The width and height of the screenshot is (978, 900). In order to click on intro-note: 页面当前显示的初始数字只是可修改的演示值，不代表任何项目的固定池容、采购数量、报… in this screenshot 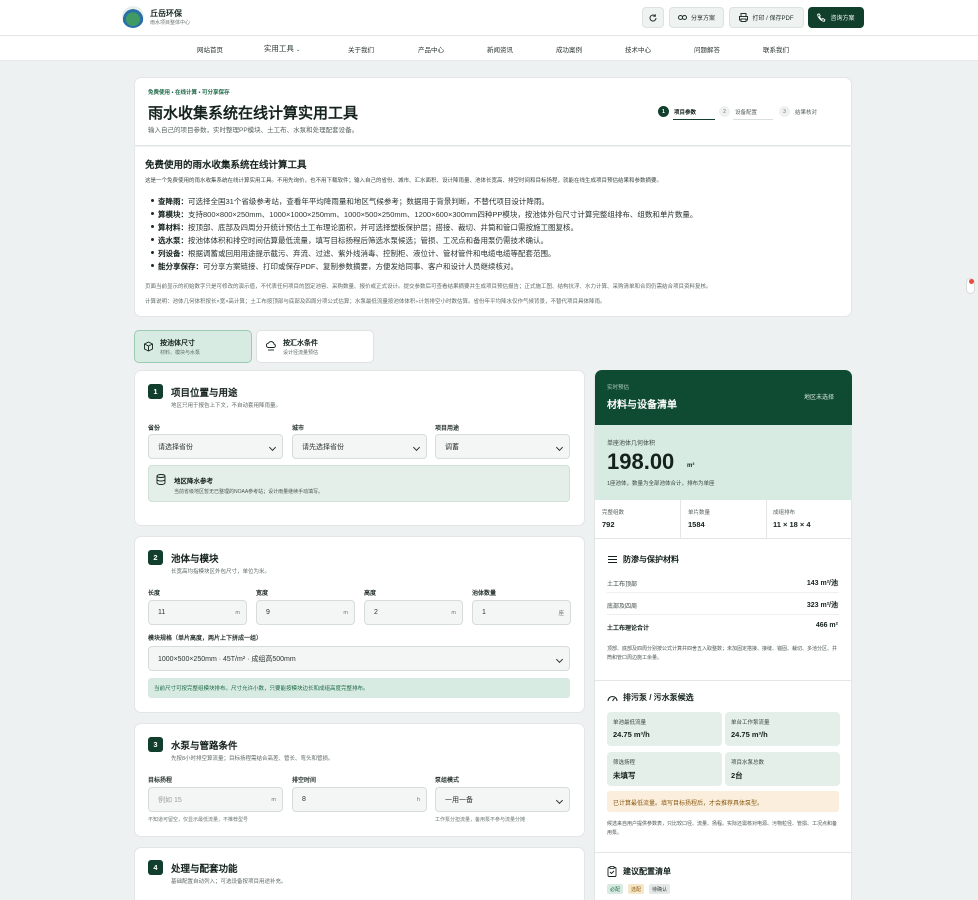, I will do `click(428, 287)`.